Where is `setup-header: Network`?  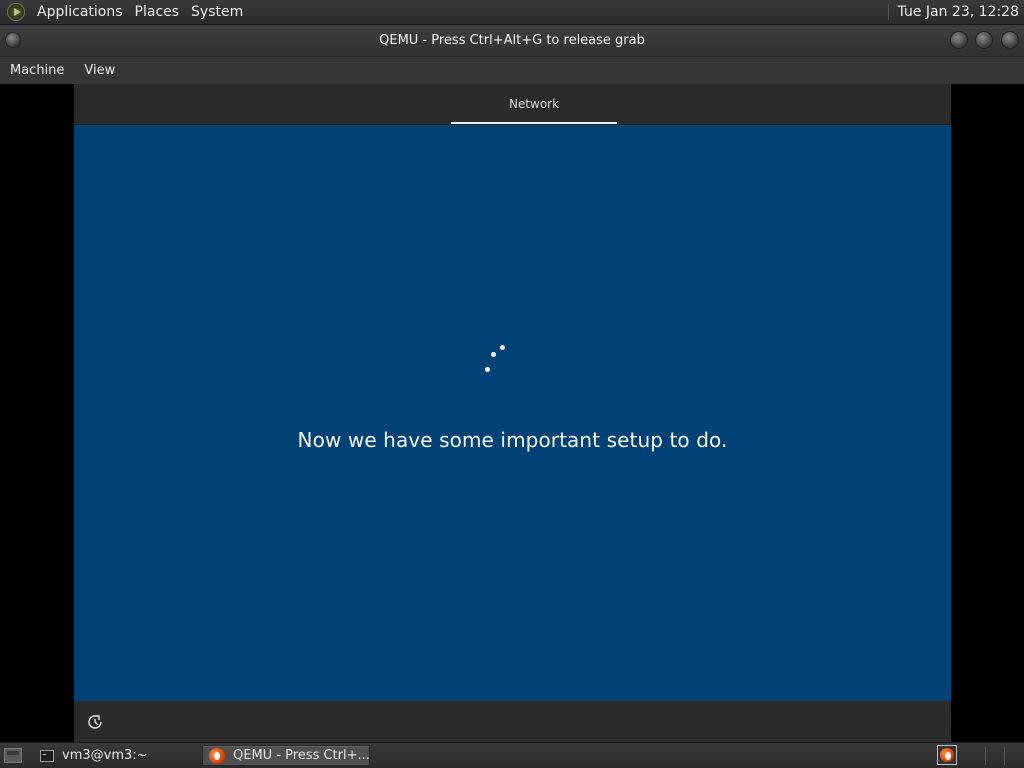
setup-header: Network is located at coordinates (512, 104).